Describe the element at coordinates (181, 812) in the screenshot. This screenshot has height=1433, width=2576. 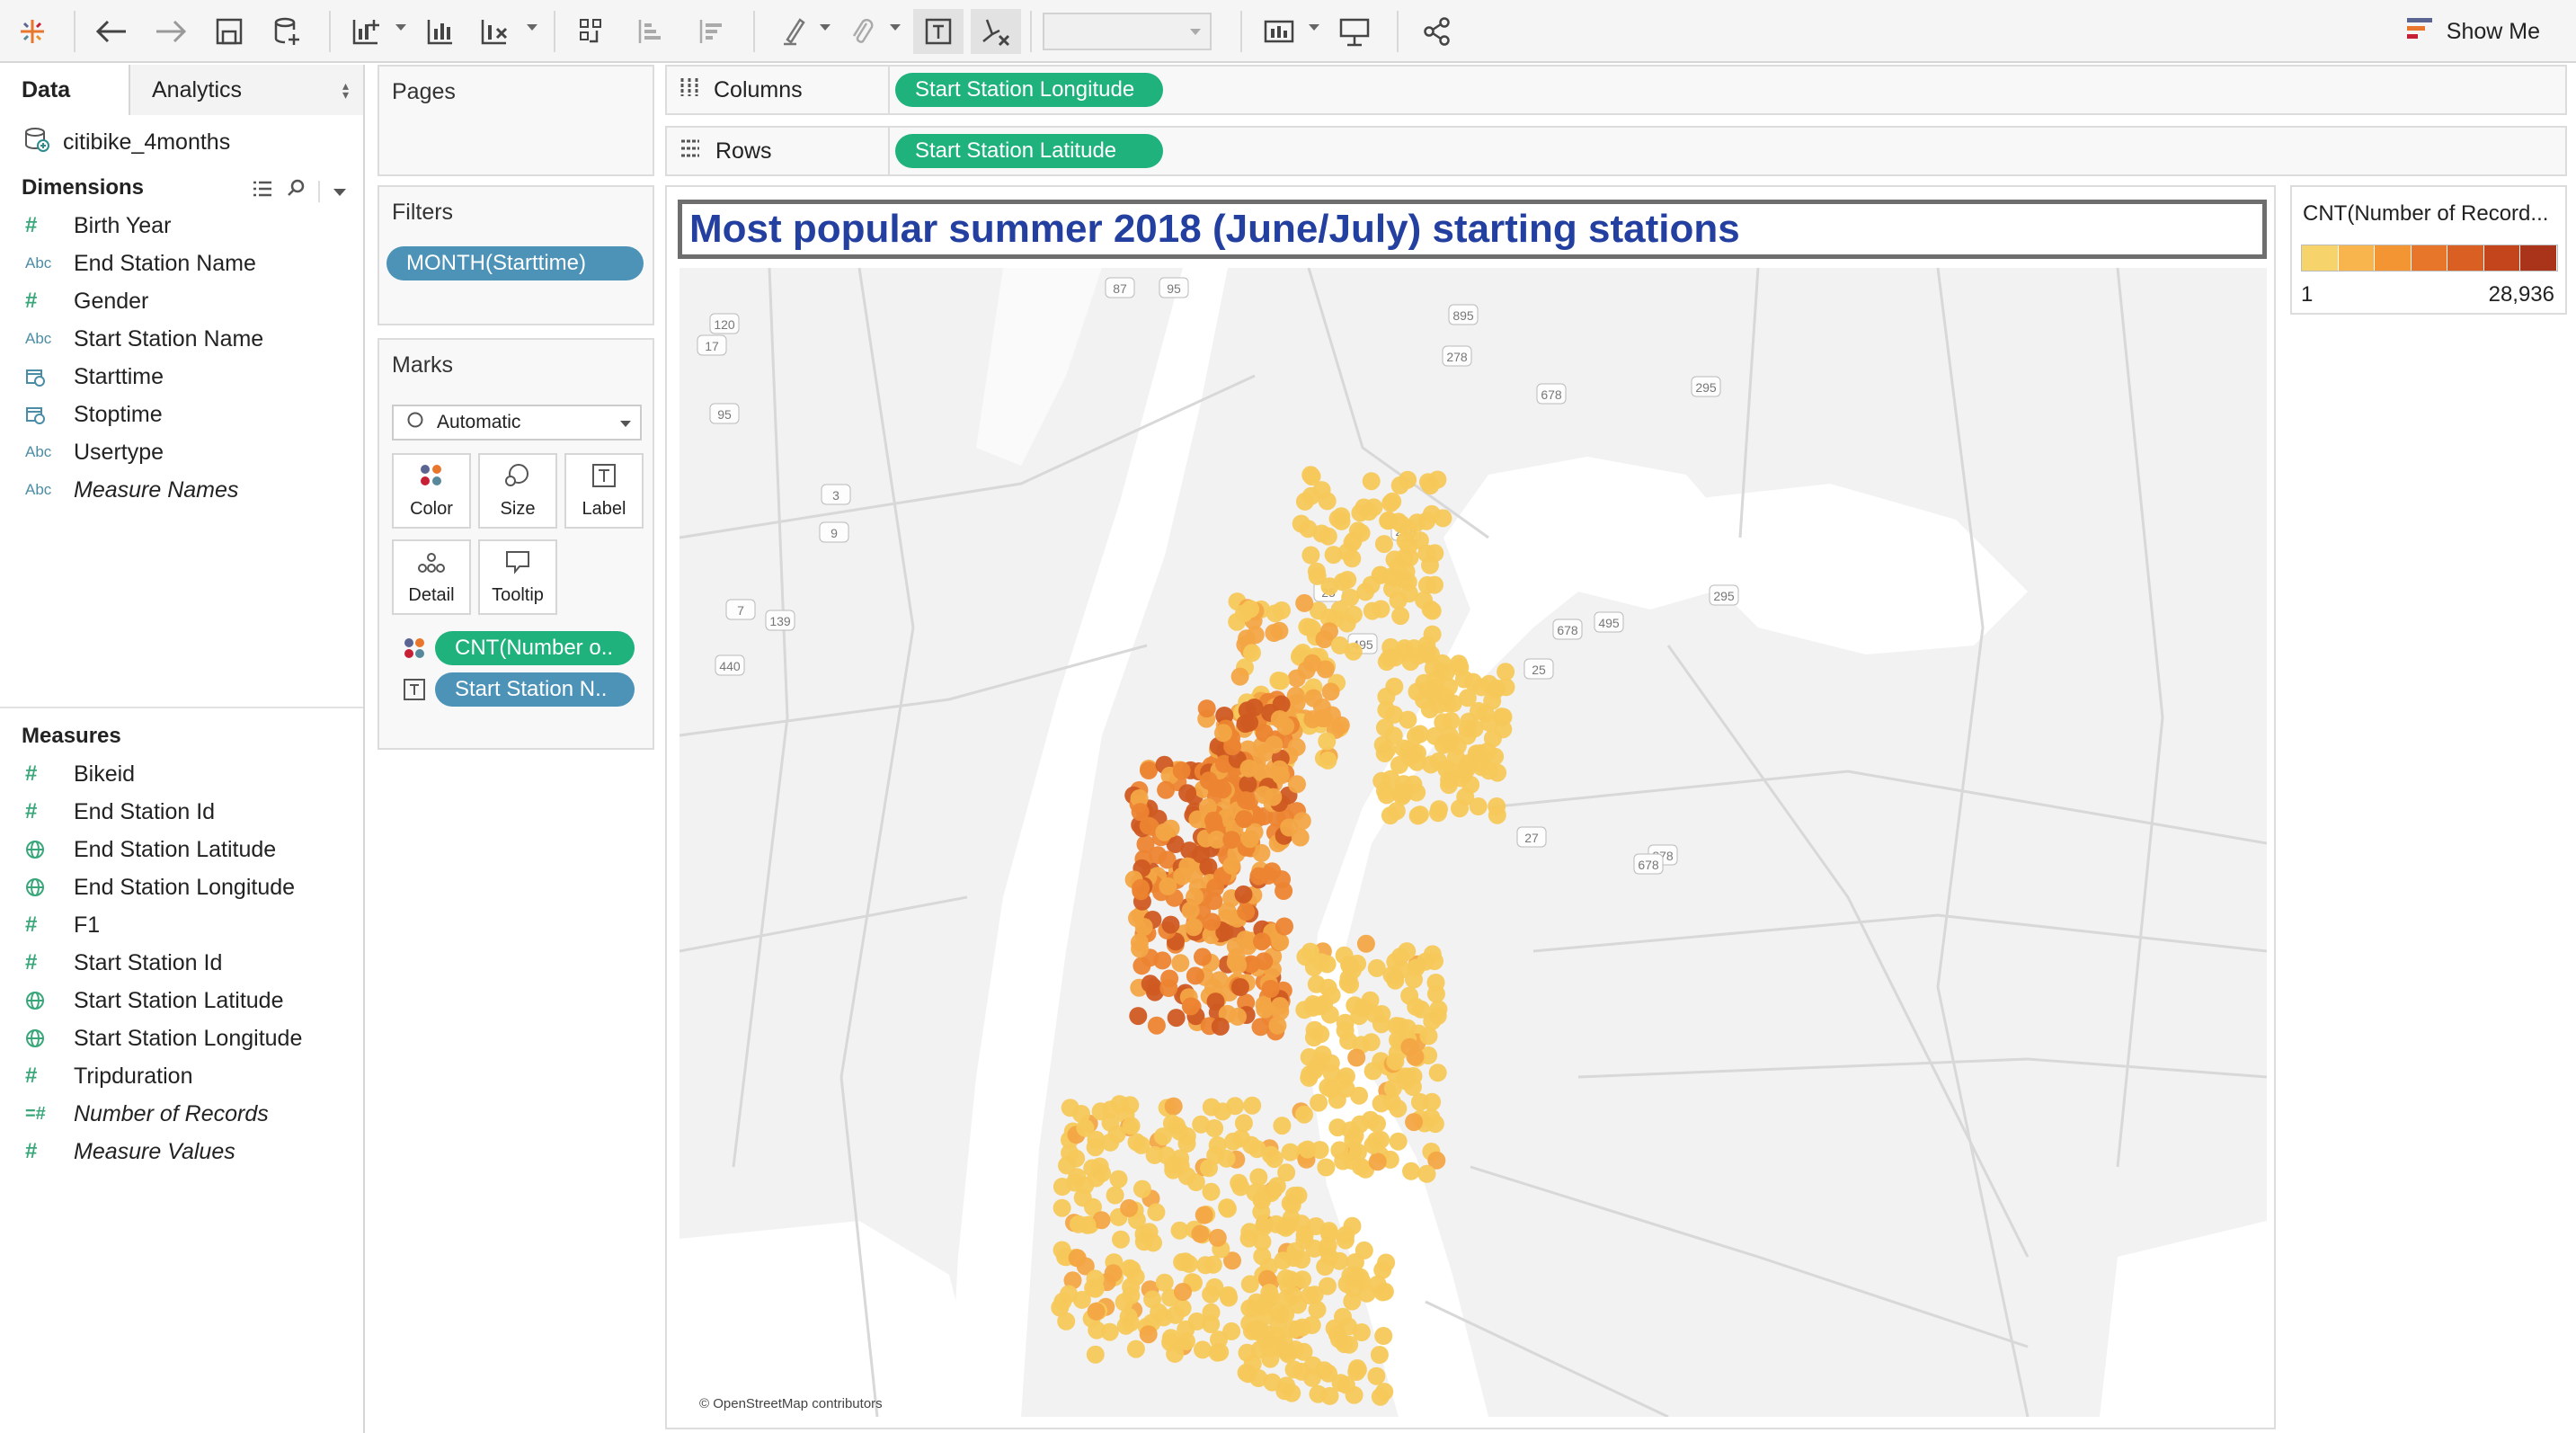
I see `measure-field: # End Station Id` at that location.